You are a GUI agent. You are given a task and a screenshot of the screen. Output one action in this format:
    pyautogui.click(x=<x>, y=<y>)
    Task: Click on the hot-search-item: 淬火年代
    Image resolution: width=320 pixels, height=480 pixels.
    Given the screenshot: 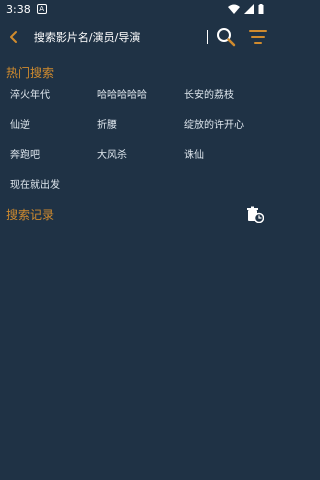 What is the action you would take?
    pyautogui.click(x=53, y=103)
    